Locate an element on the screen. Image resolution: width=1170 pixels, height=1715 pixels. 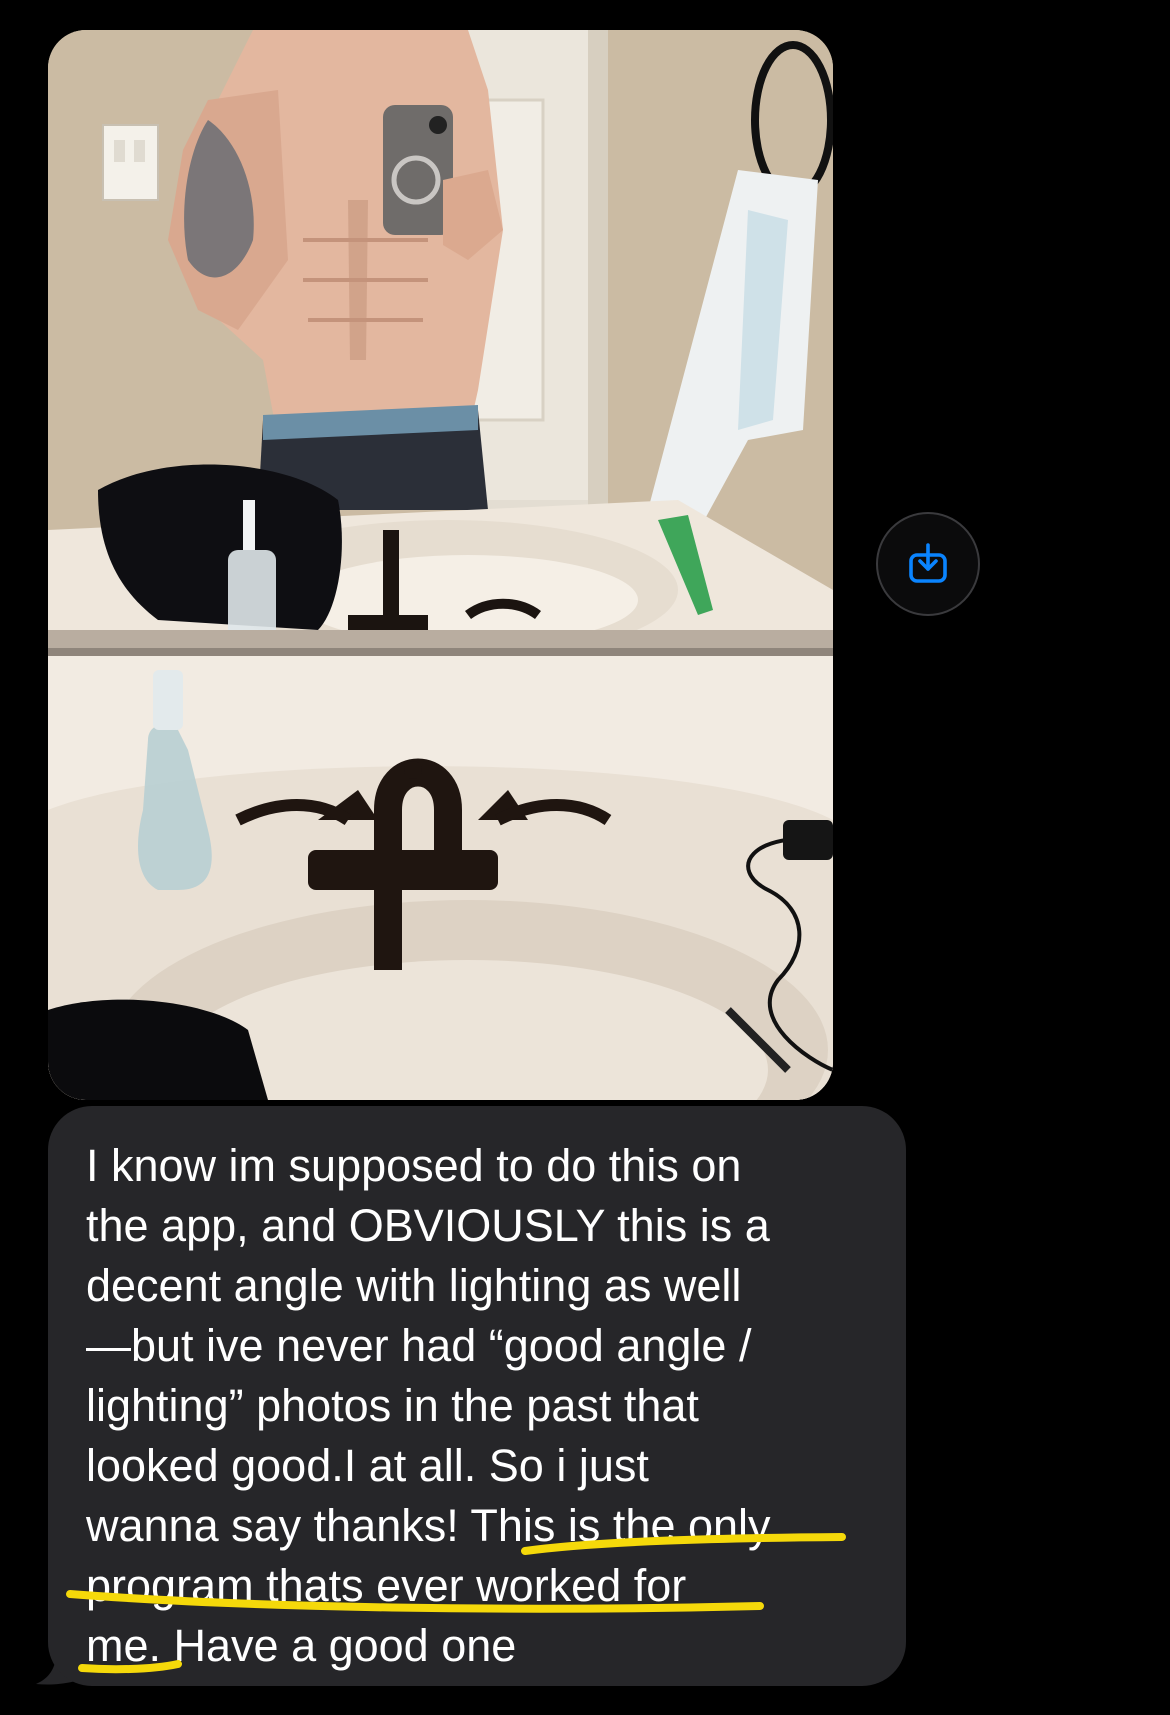
message-line: decent angle with lighting as well is located at coordinates (414, 1285).